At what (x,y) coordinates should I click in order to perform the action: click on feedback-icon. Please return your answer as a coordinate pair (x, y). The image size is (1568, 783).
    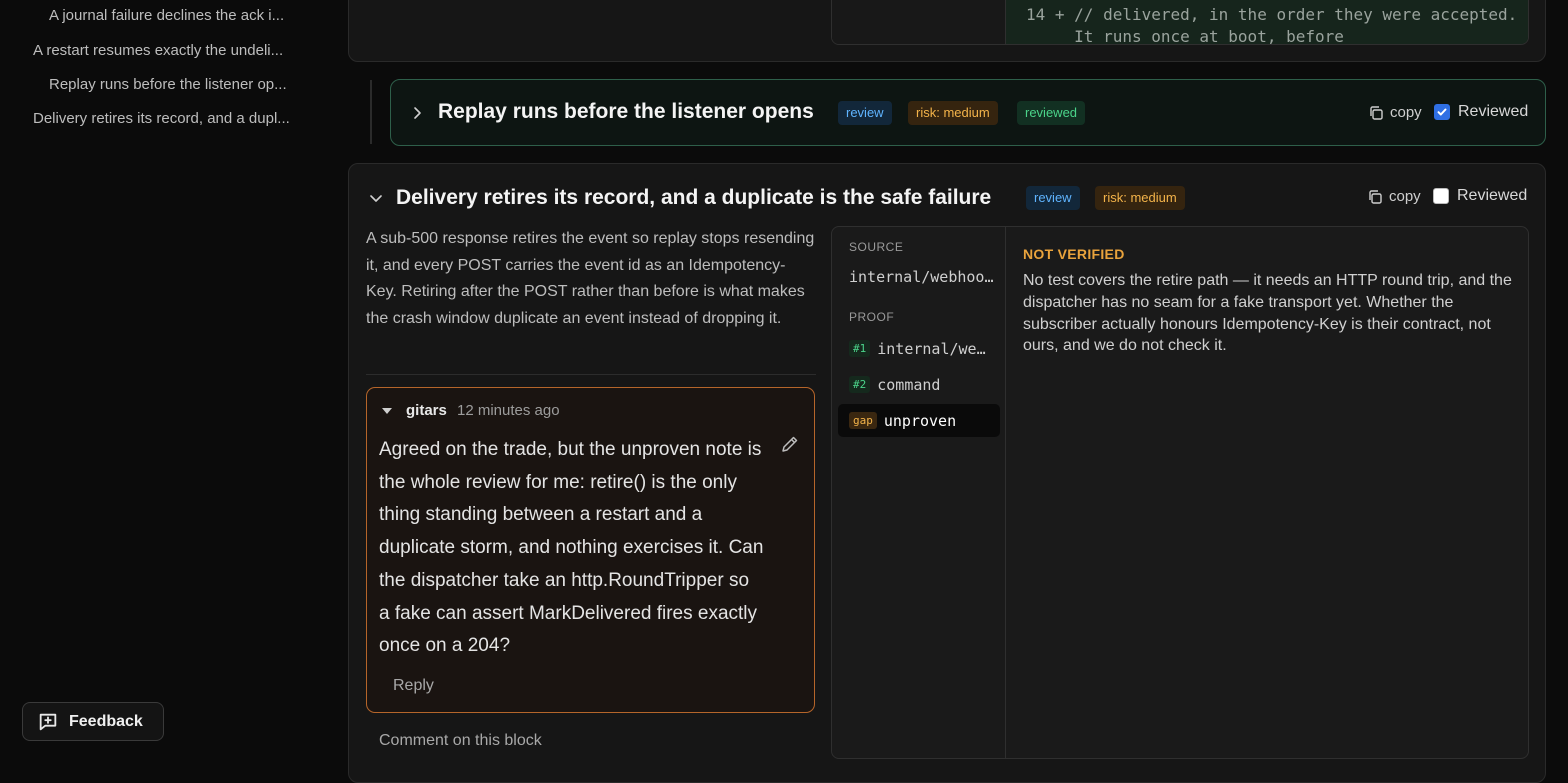
    Looking at the image, I should click on (48, 721).